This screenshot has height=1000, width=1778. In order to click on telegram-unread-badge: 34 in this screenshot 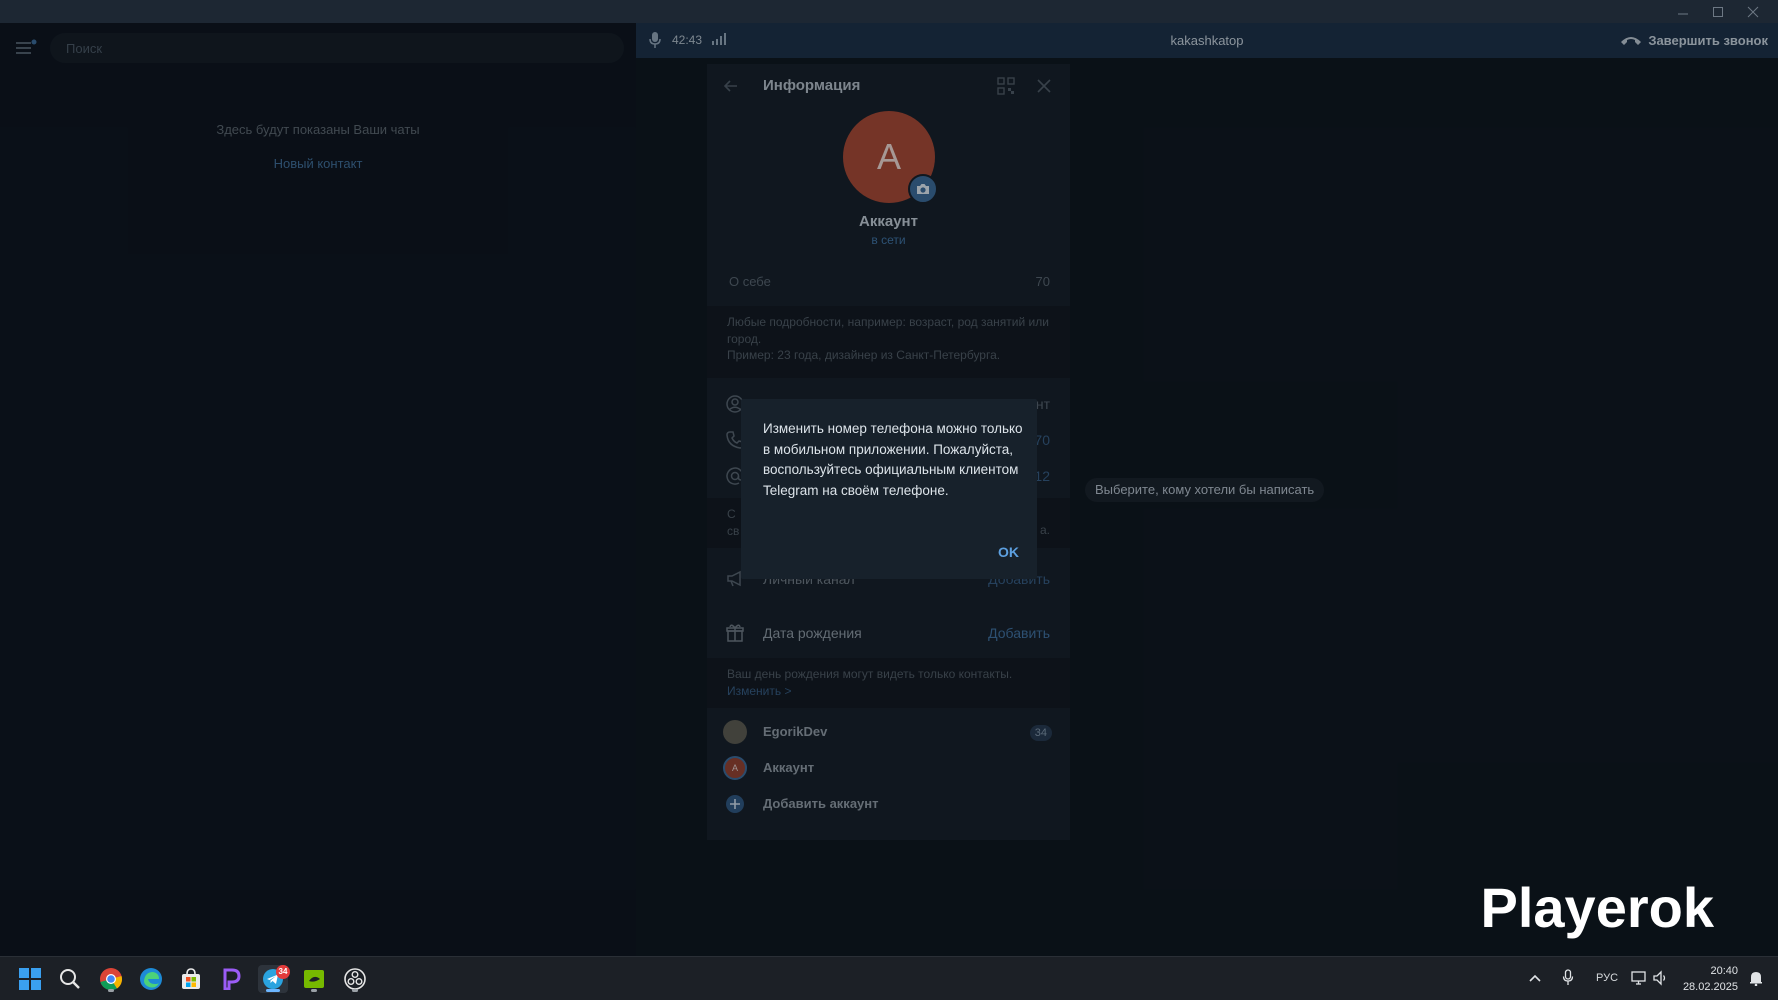, I will do `click(283, 972)`.